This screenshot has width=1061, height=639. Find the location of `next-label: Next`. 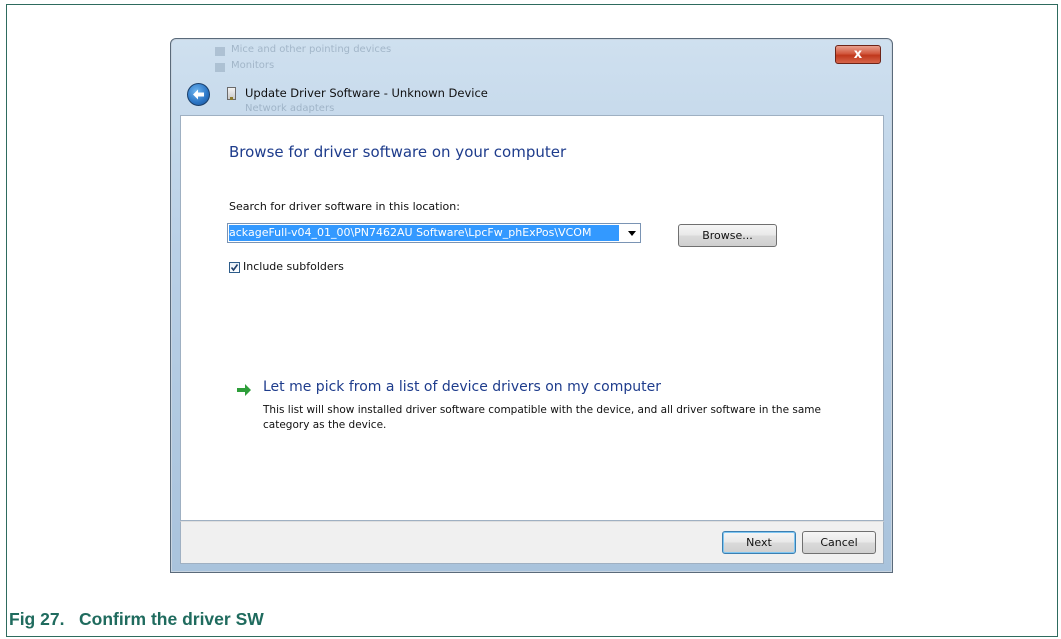

next-label: Next is located at coordinates (759, 542).